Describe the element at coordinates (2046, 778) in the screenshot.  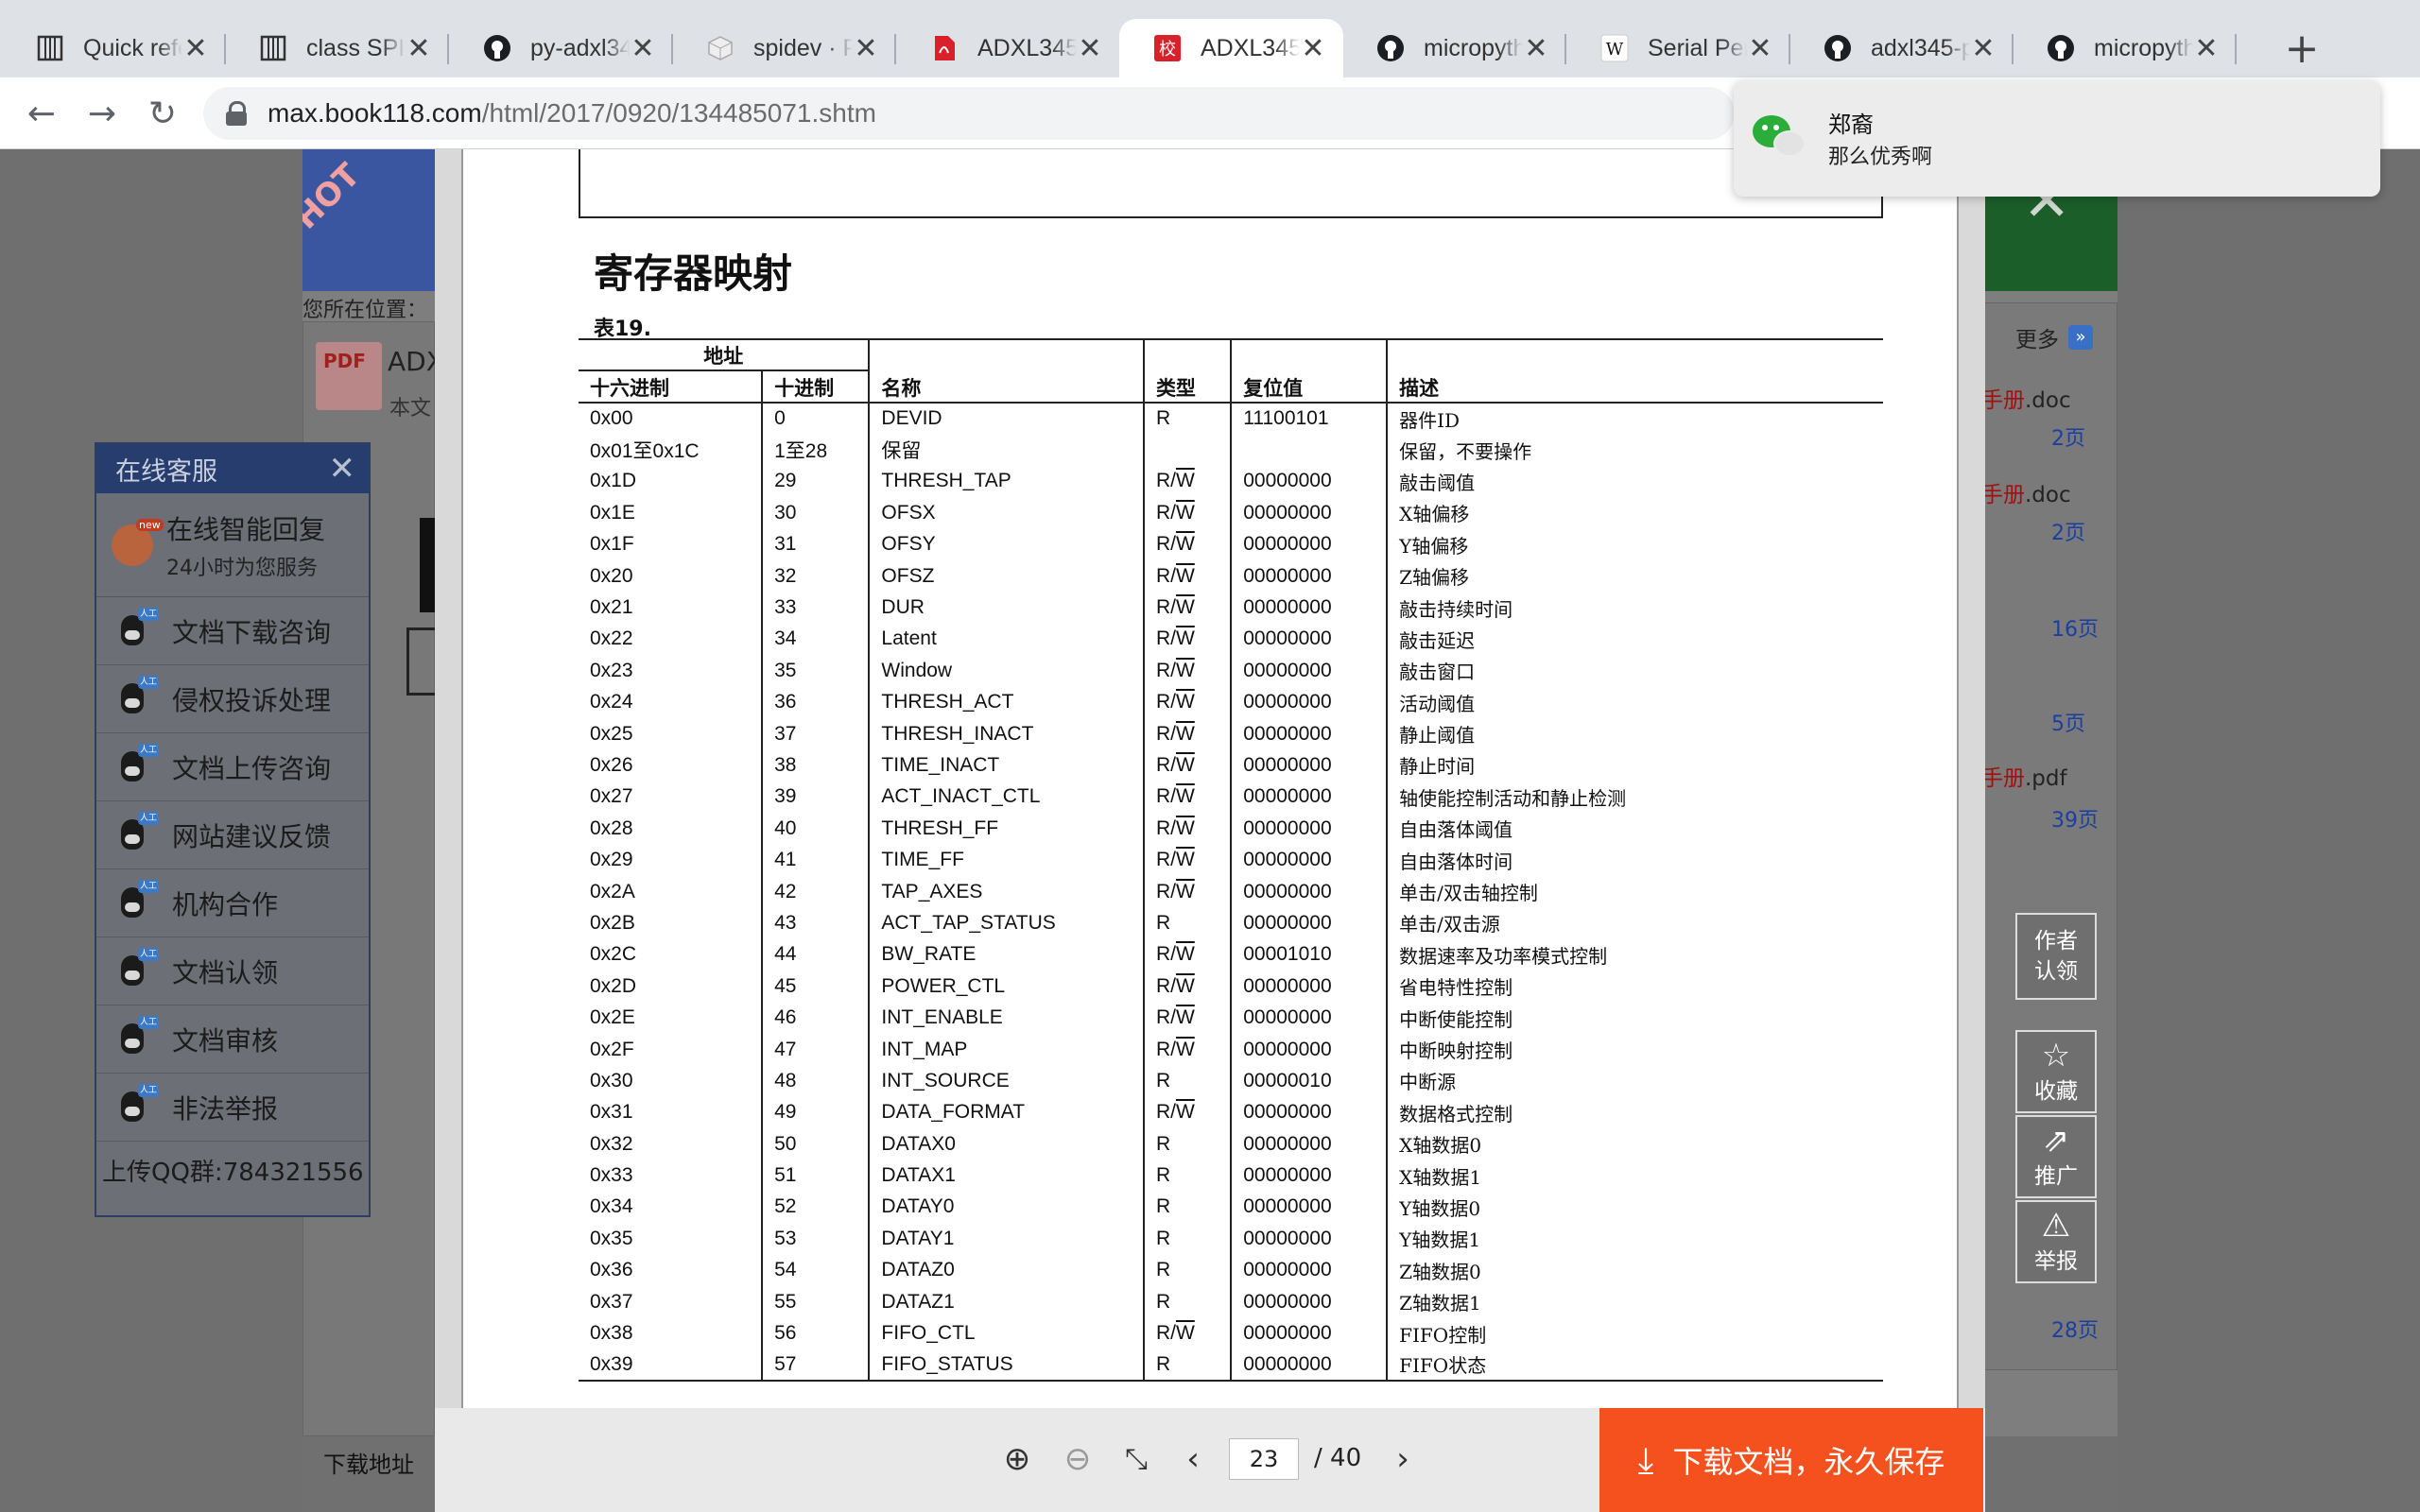
I see `related-doc-ext: .pdf` at that location.